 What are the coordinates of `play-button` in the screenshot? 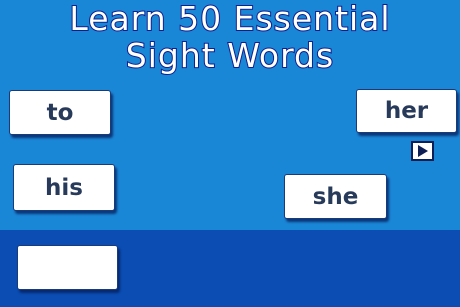 It's located at (422, 151).